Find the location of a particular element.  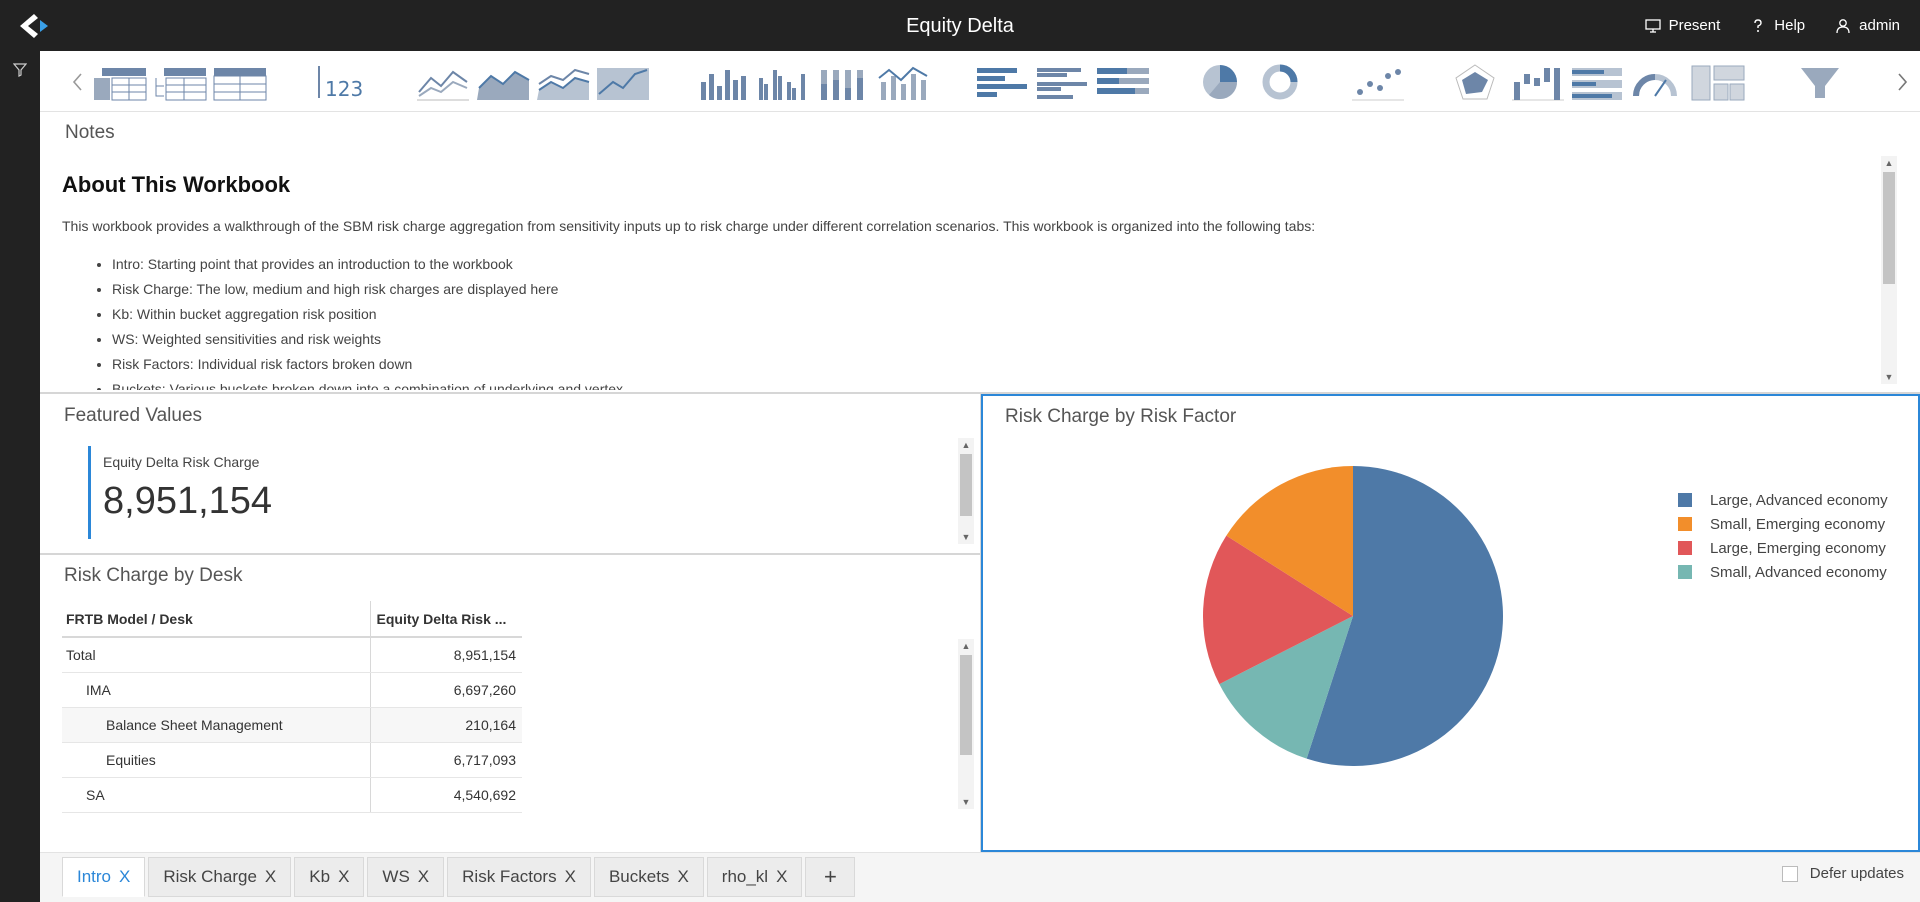

bullet-chart-icon is located at coordinates (1598, 82).